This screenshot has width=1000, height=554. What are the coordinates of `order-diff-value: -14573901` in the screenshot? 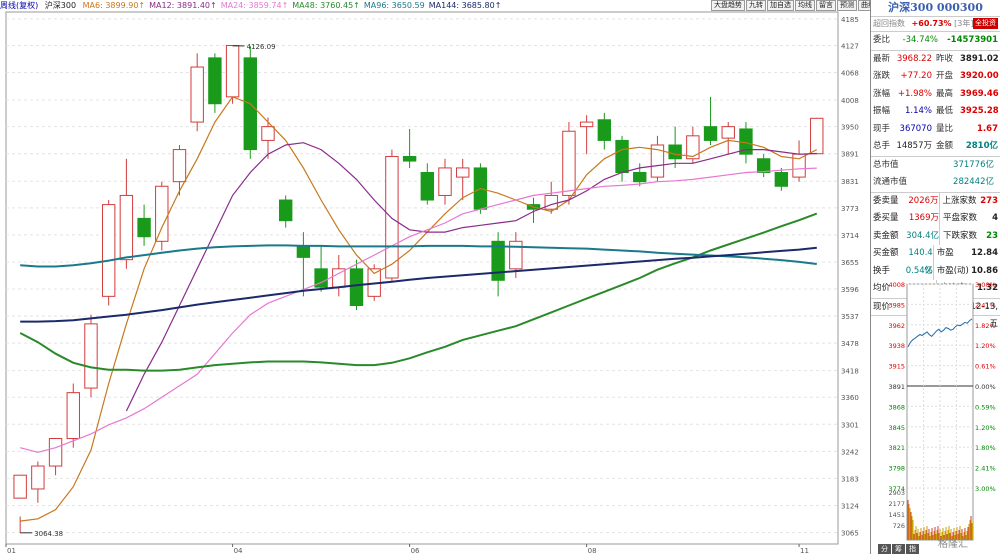 It's located at (972, 40).